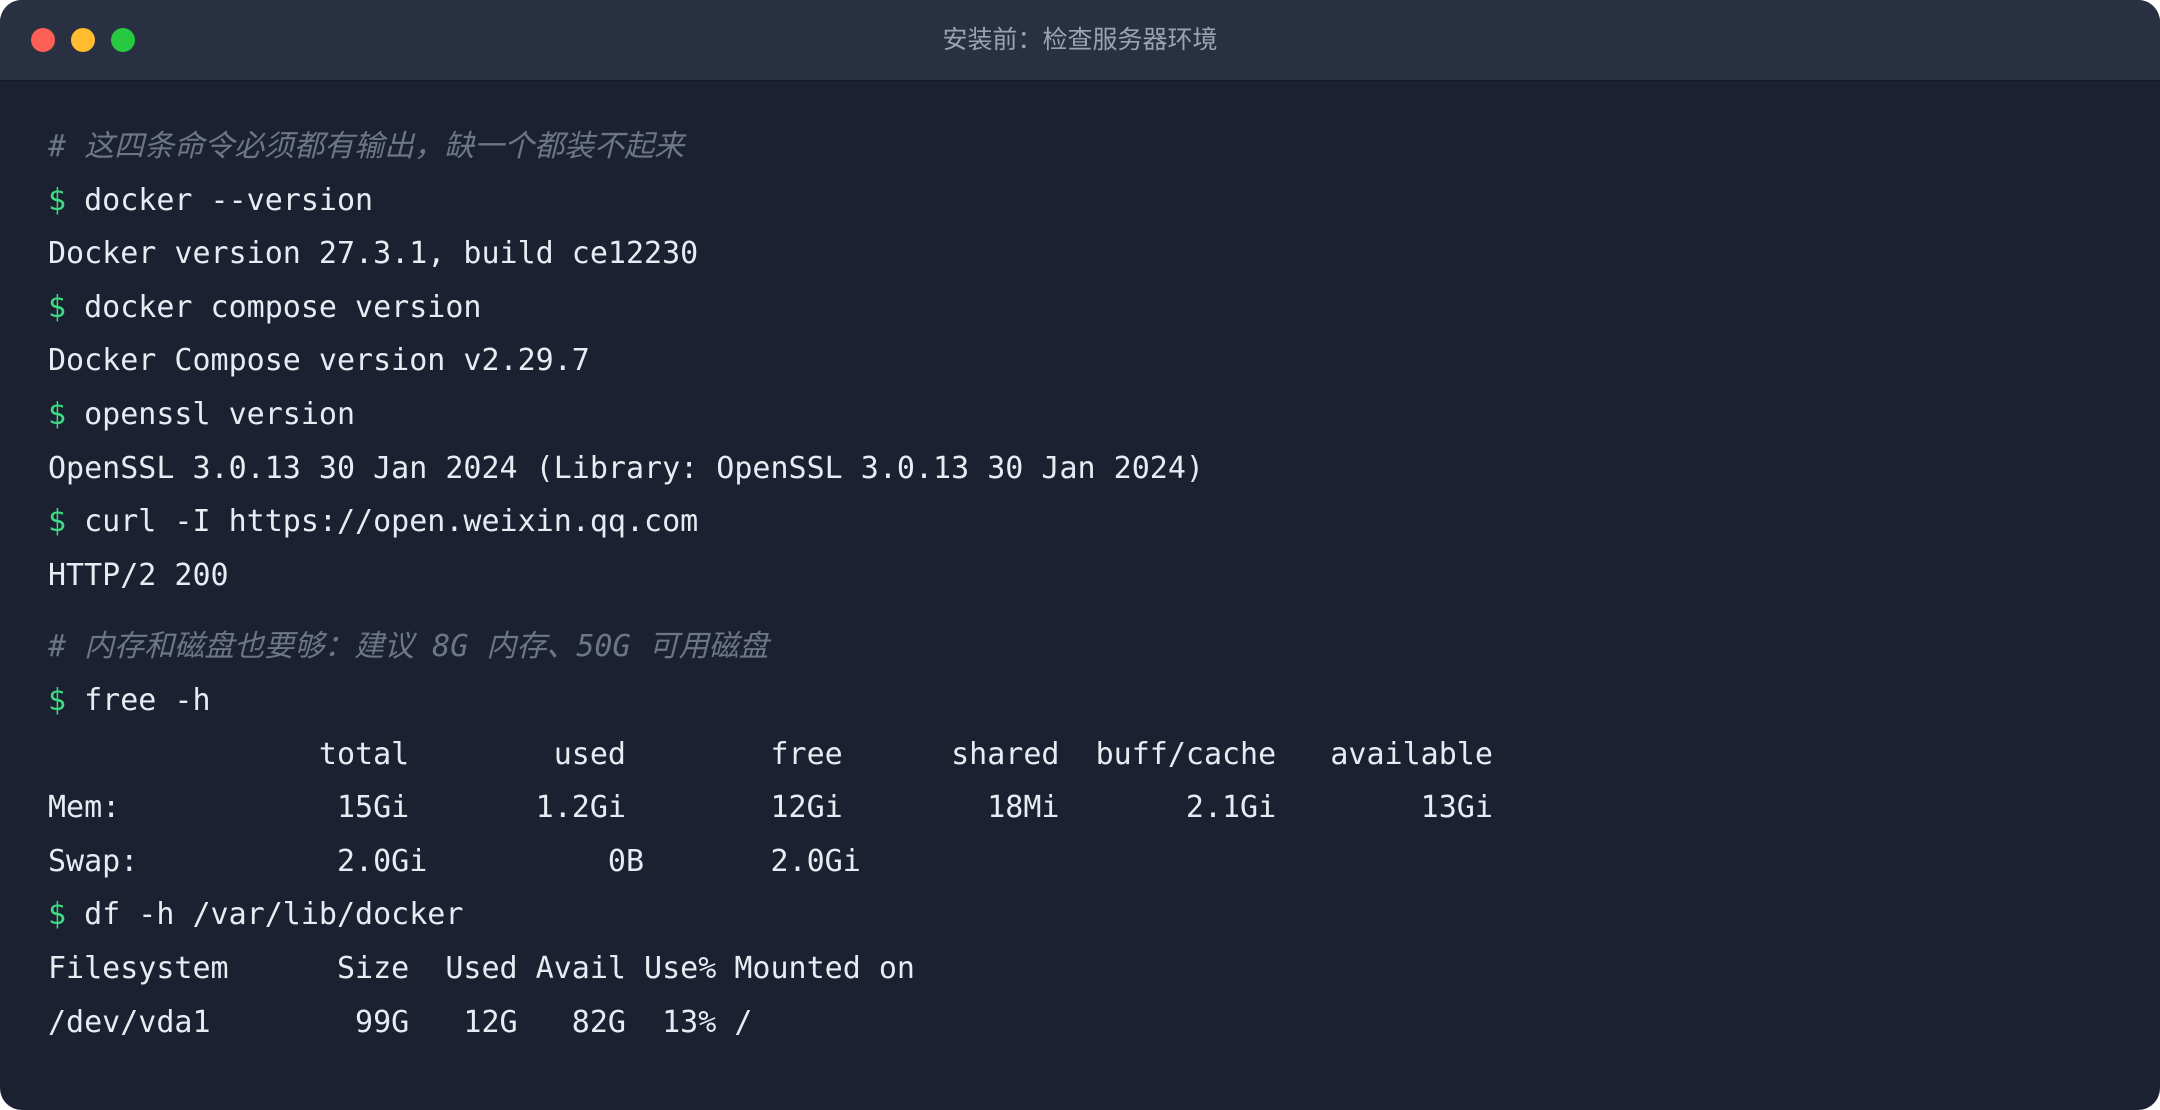  What do you see at coordinates (1088, 201) in the screenshot?
I see `command-line: $ docker --version` at bounding box center [1088, 201].